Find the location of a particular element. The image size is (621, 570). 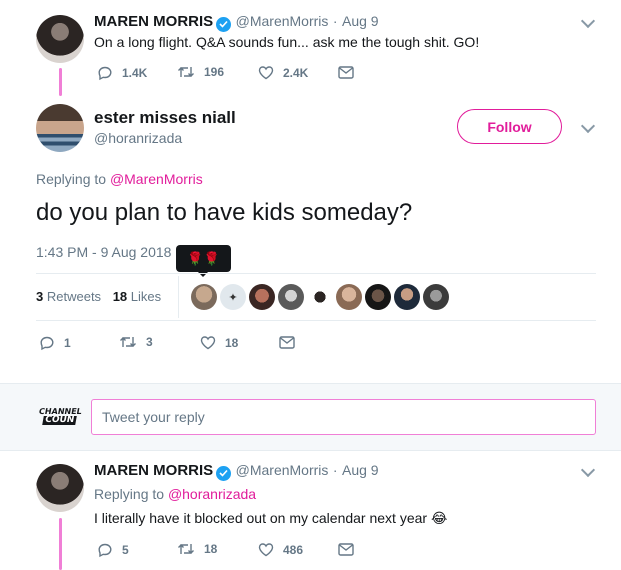

reply-count: 5 is located at coordinates (125, 550).